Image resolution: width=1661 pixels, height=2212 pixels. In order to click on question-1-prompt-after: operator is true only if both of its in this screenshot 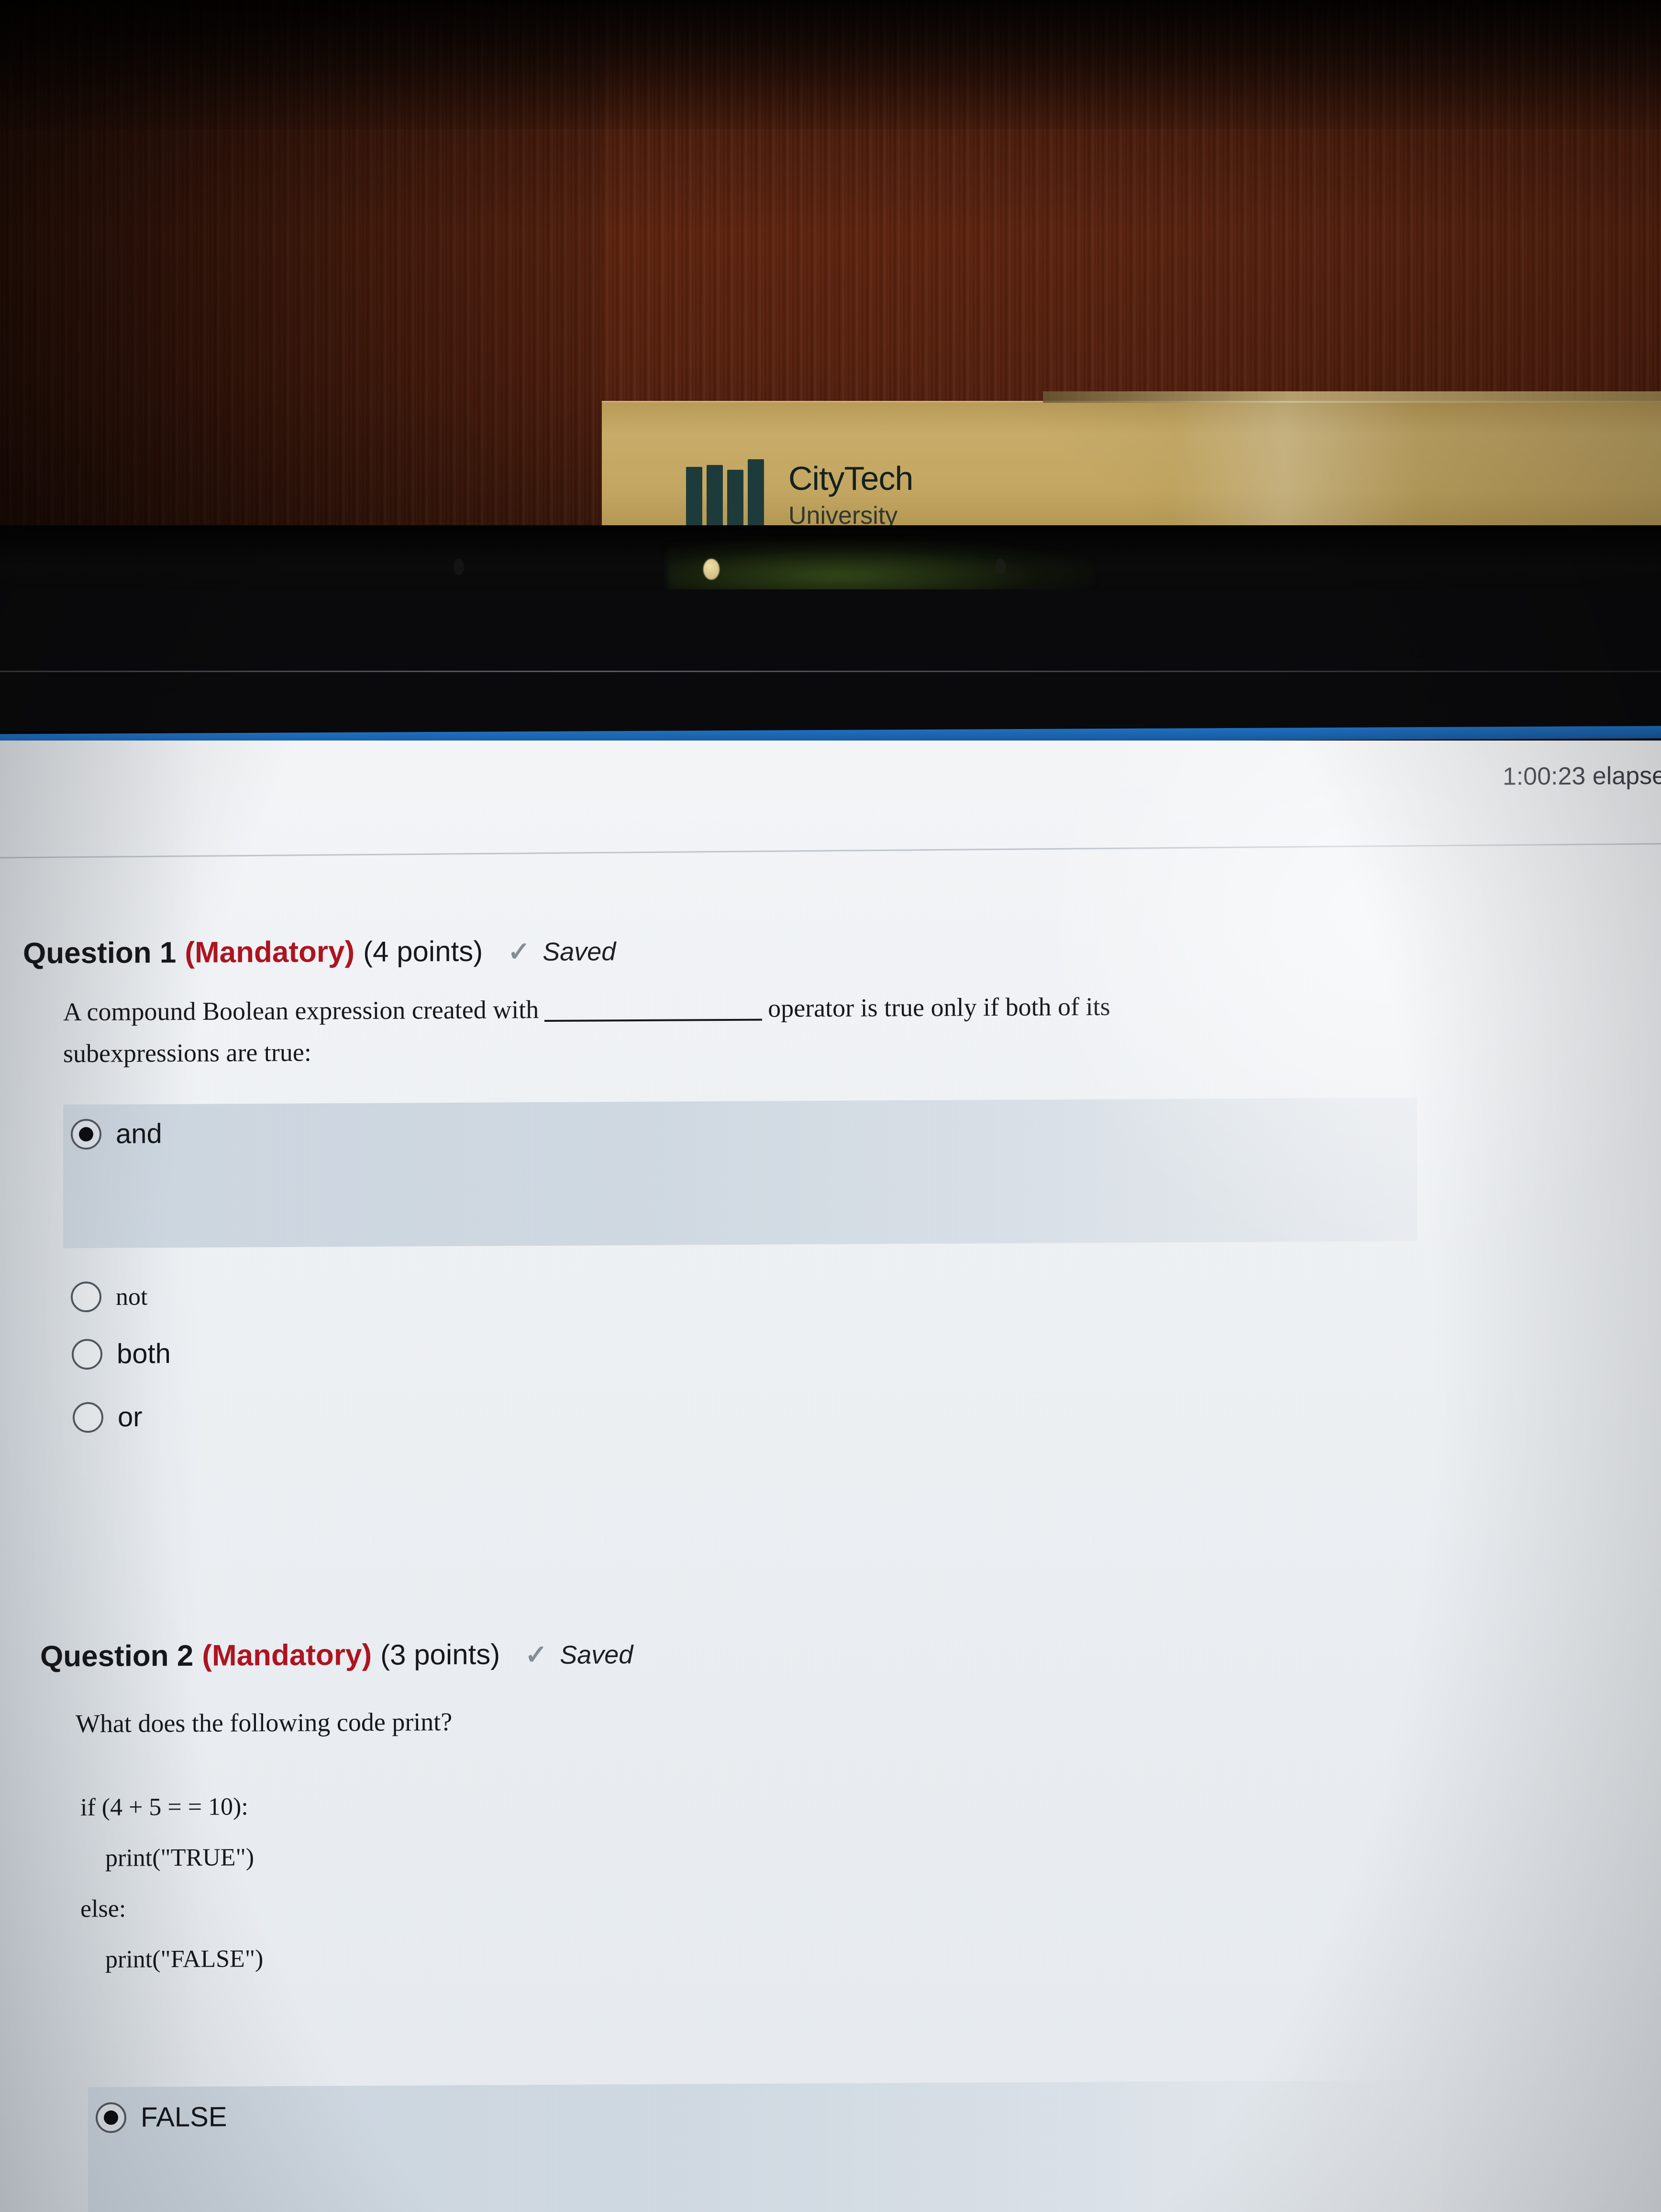, I will do `click(939, 1007)`.